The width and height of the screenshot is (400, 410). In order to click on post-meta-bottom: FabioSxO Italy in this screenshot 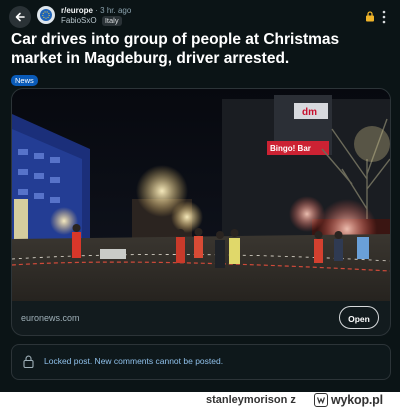, I will do `click(91, 21)`.